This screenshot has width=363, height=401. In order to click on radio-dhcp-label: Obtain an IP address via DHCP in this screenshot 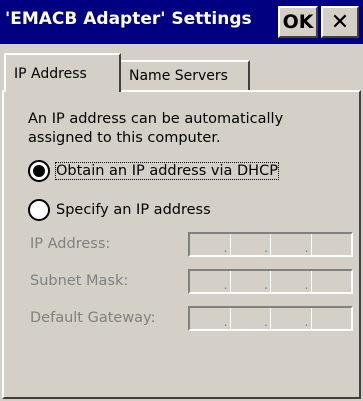, I will do `click(167, 171)`.